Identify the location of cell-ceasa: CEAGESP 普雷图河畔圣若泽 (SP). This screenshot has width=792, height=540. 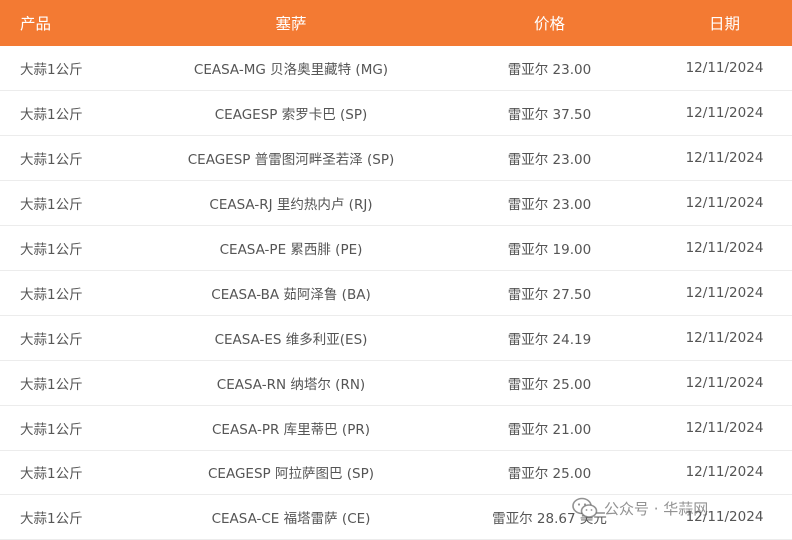
(291, 160).